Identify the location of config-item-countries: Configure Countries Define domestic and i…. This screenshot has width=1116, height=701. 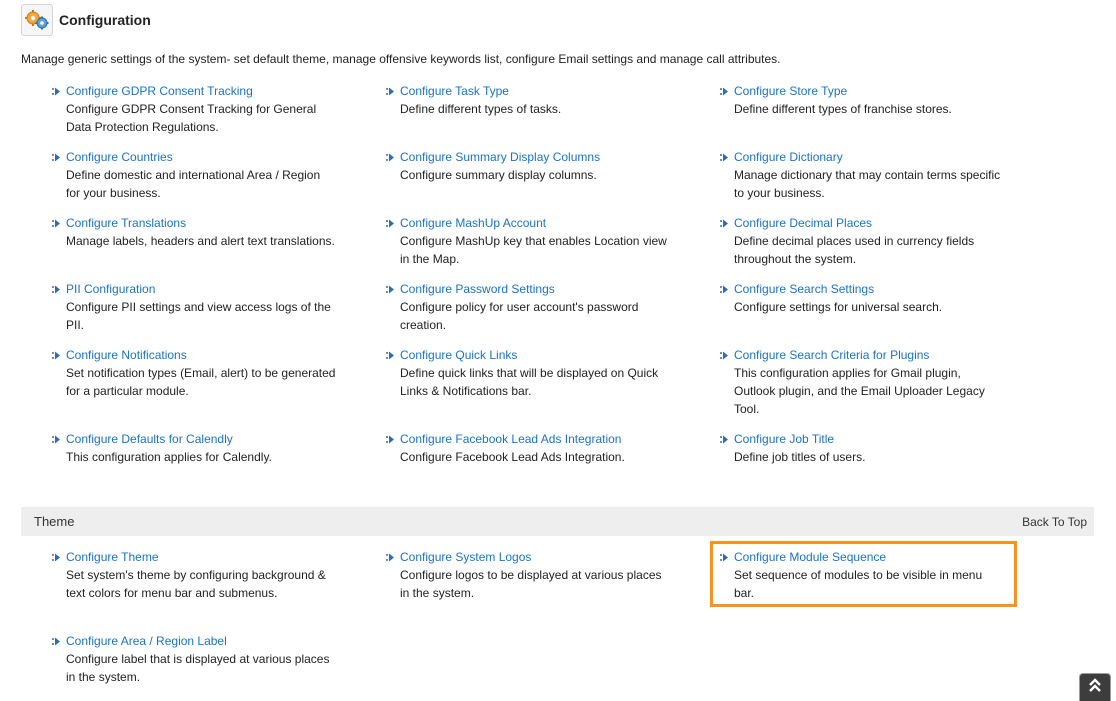
(219, 181).